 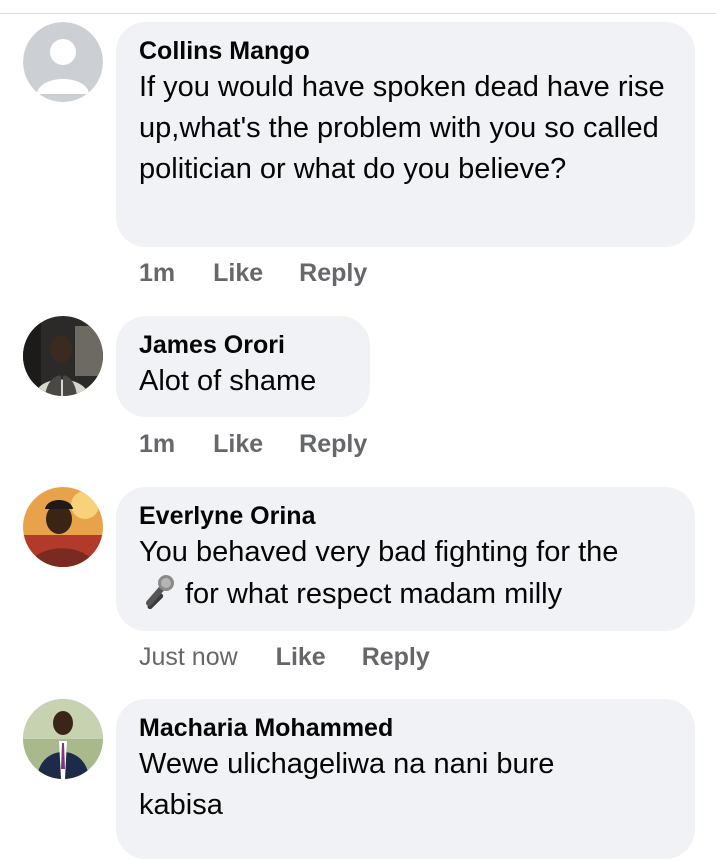 I want to click on comment-text: Wewe ulichageliwa na nani bure kabisa, so click(x=347, y=784).